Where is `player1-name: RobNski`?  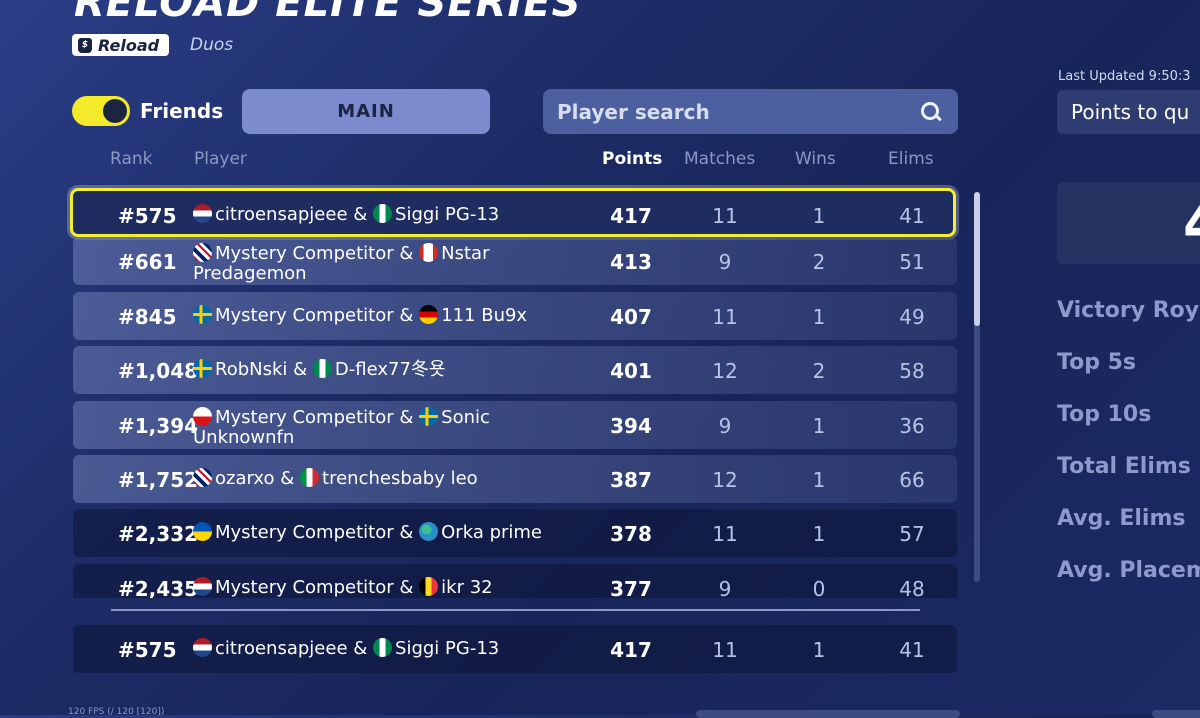 player1-name: RobNski is located at coordinates (251, 370).